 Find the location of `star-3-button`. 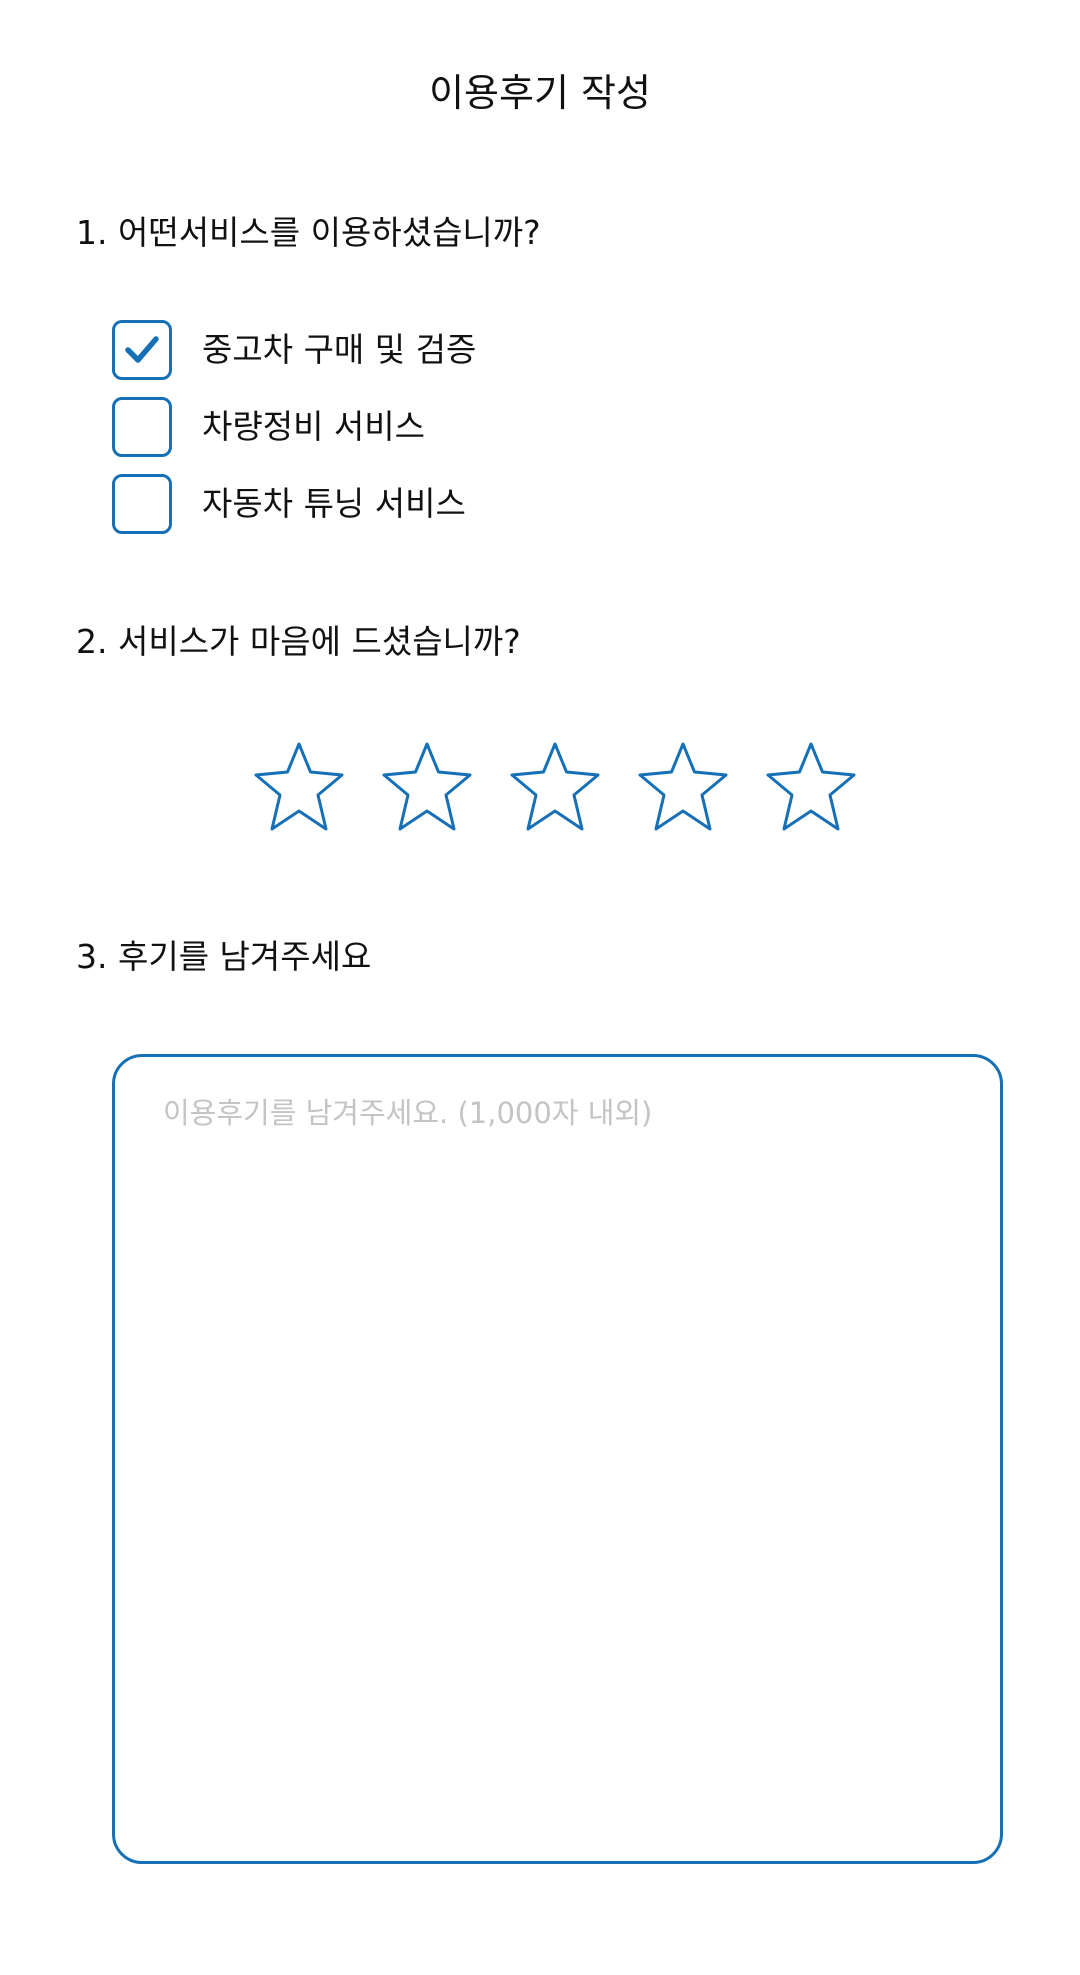

star-3-button is located at coordinates (555, 787).